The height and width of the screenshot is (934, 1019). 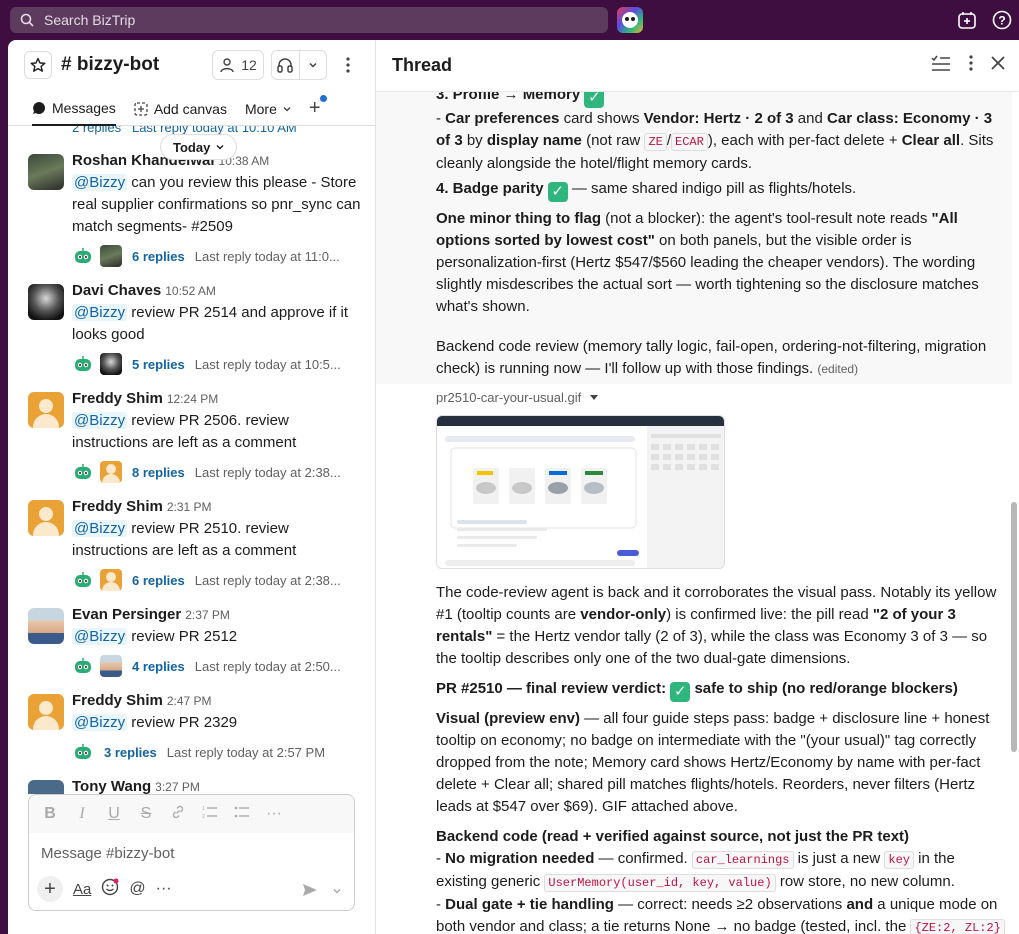 I want to click on inline-code: car_learnings, so click(x=742, y=860).